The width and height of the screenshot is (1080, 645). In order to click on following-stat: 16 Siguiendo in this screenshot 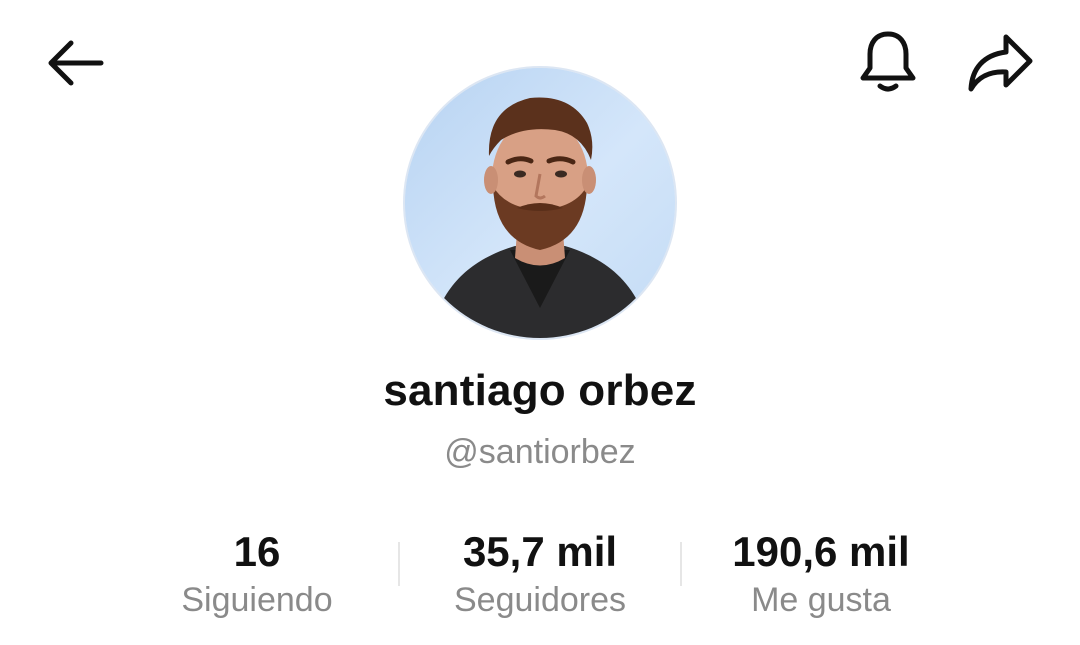, I will do `click(257, 575)`.